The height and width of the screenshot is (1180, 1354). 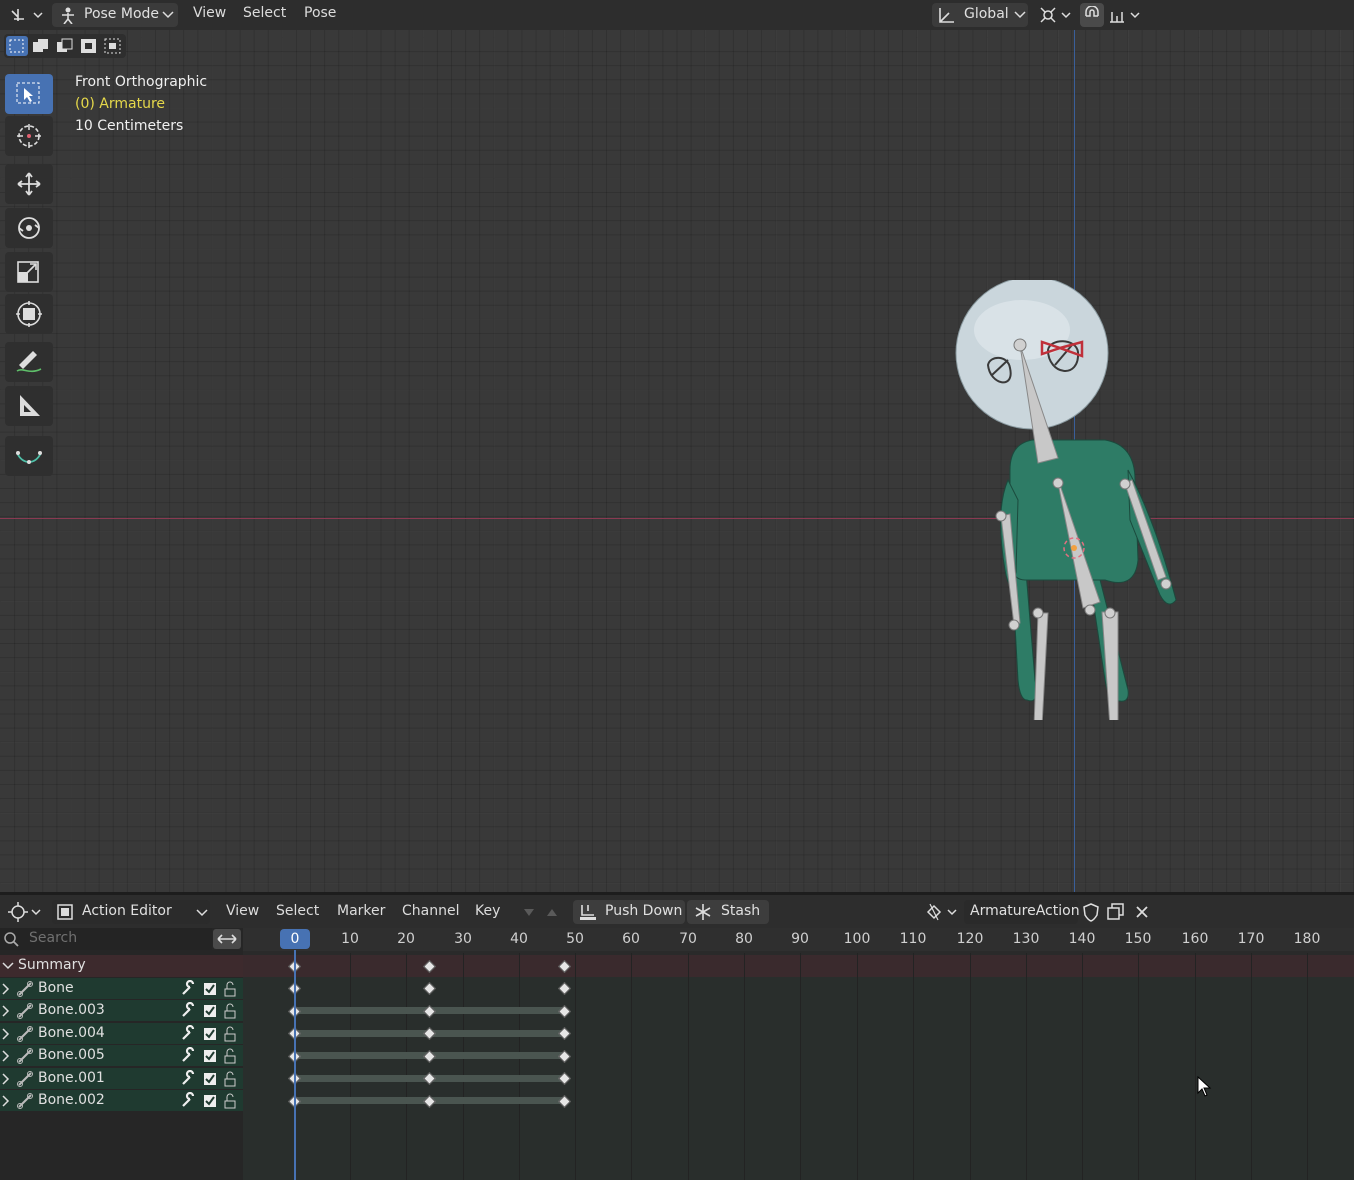 I want to click on channel-row: Bone, so click(x=121, y=988).